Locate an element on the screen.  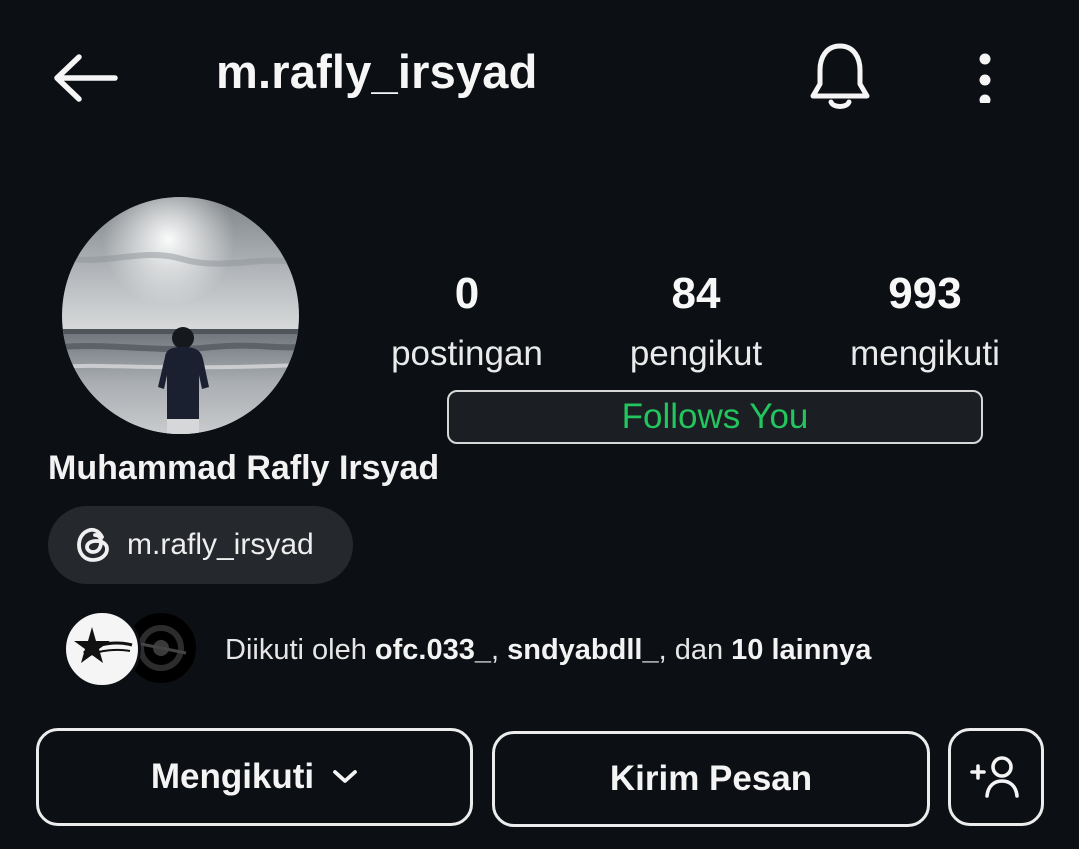
followed-by-prefix: Diikuti oleh is located at coordinates (300, 650).